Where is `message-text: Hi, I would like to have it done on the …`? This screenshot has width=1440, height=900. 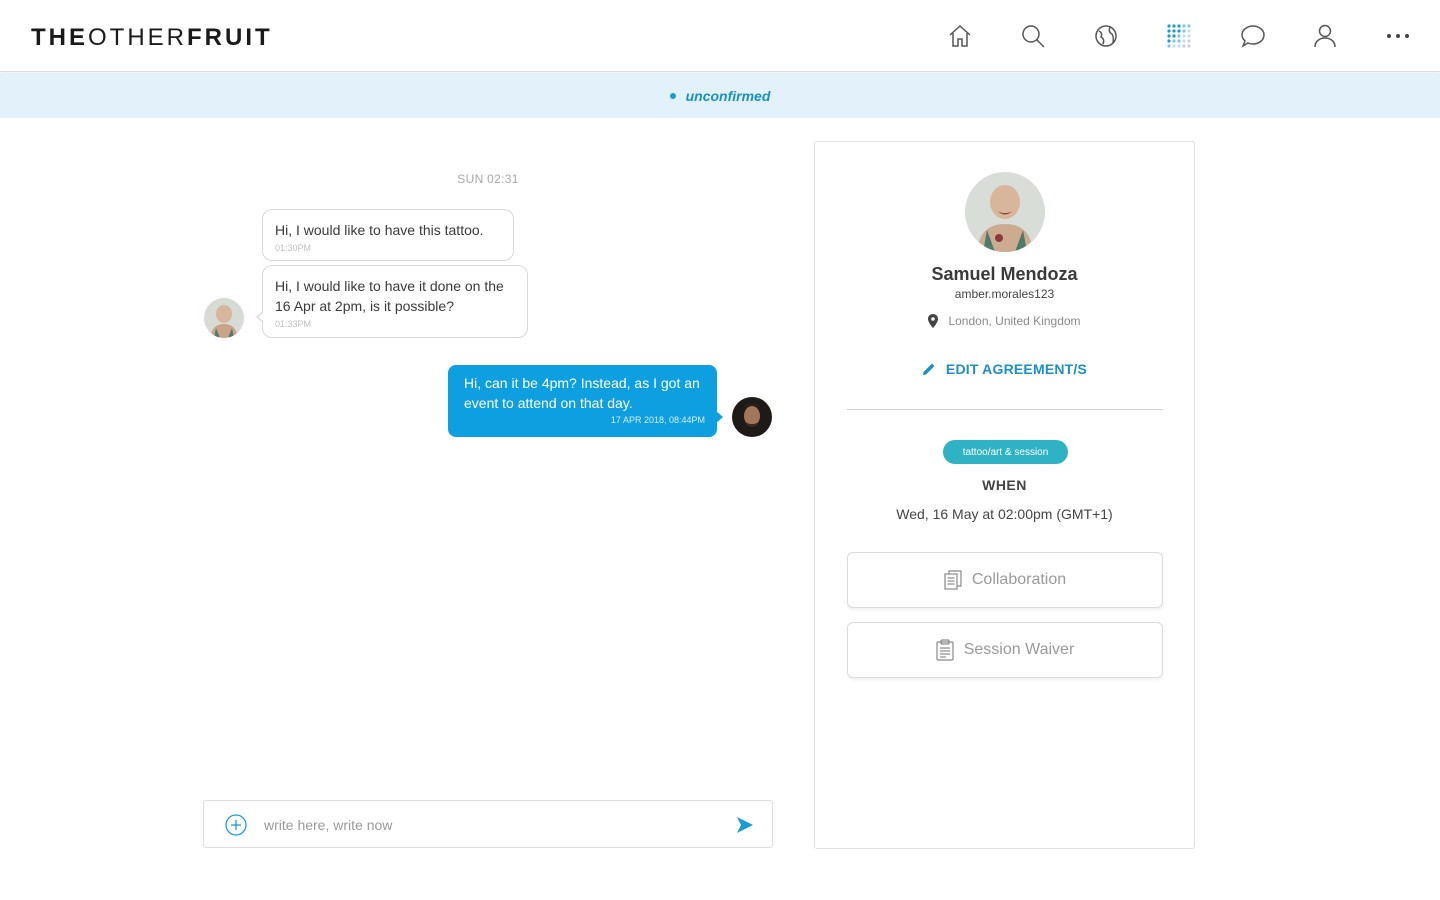 message-text: Hi, I would like to have it done on the … is located at coordinates (389, 296).